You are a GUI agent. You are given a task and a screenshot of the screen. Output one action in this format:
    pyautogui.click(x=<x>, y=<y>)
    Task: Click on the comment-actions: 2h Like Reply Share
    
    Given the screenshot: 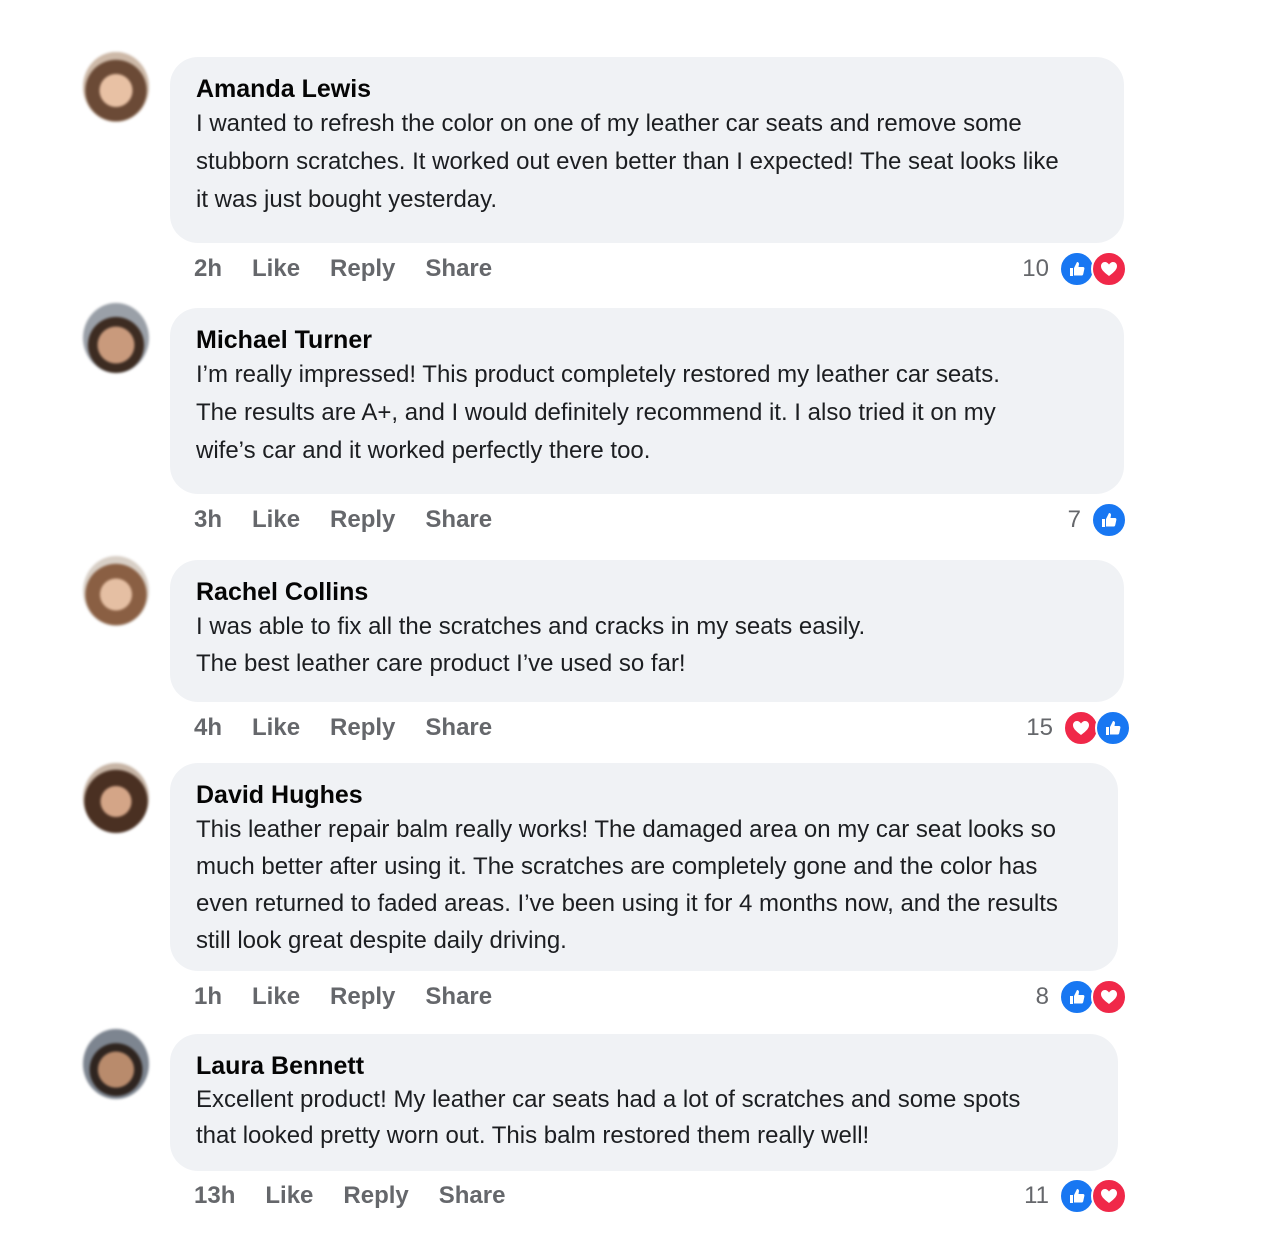 What is the action you would take?
    pyautogui.click(x=358, y=269)
    